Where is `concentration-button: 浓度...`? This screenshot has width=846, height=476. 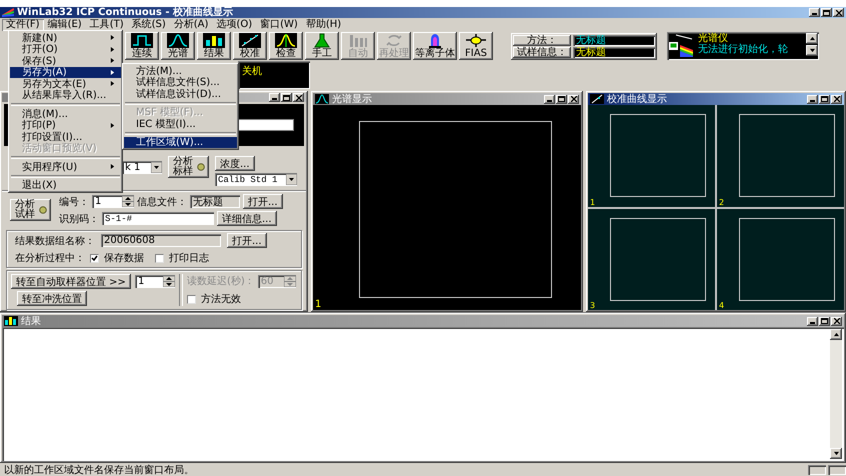
concentration-button: 浓度... is located at coordinates (235, 163).